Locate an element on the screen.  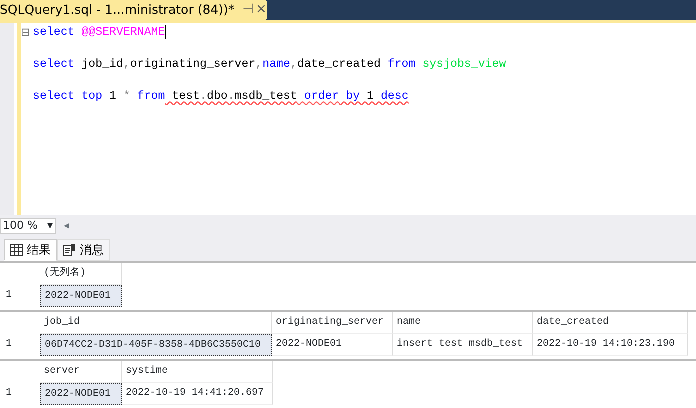
code-token: order is located at coordinates (321, 96).